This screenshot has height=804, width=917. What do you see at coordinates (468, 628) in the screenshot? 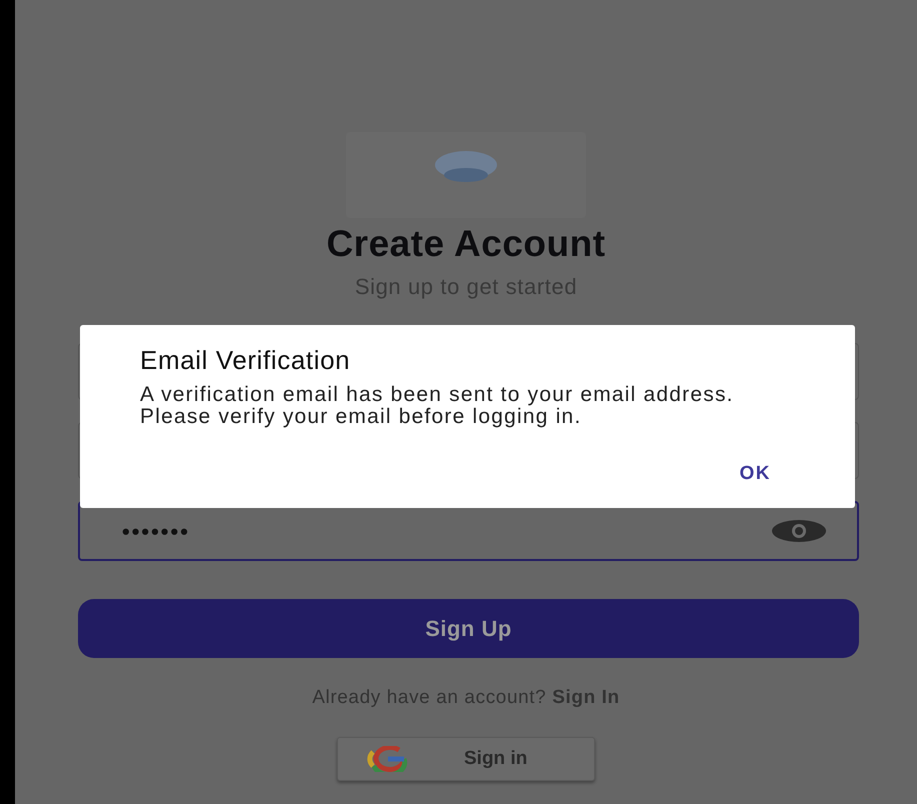
I see `sign-up-button: Sign Up` at bounding box center [468, 628].